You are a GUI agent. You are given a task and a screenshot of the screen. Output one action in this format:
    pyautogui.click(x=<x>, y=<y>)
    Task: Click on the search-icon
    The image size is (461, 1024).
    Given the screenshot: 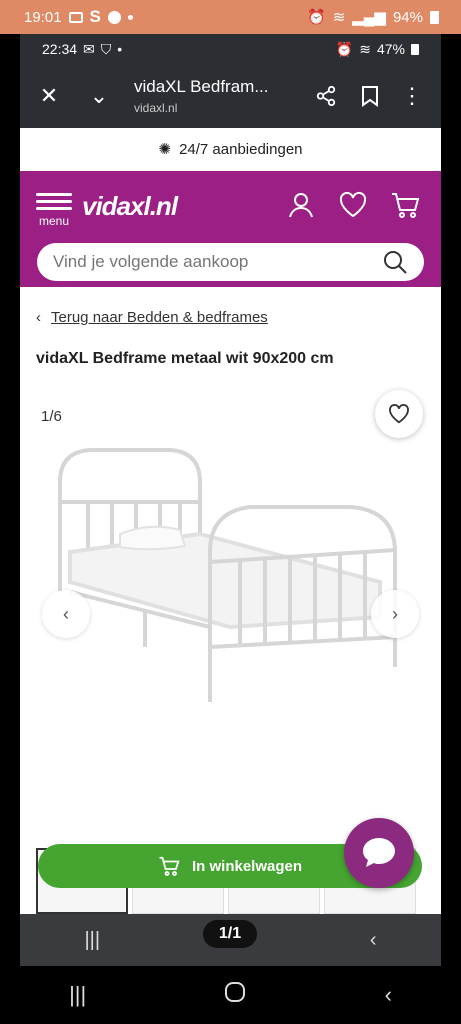 What is the action you would take?
    pyautogui.click(x=395, y=262)
    